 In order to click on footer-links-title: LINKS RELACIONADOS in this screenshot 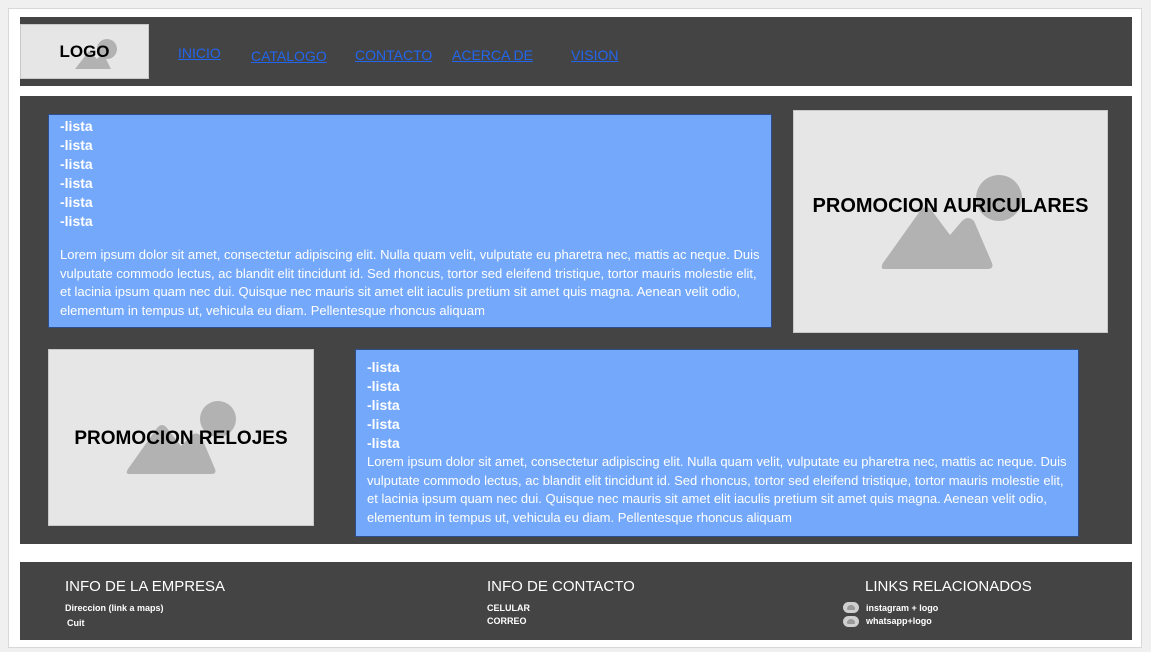, I will do `click(948, 586)`.